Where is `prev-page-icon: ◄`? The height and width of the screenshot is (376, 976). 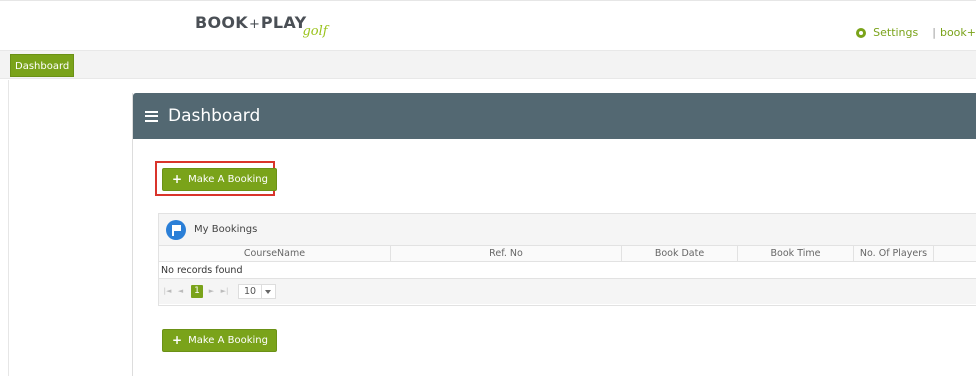
prev-page-icon: ◄ is located at coordinates (180, 291).